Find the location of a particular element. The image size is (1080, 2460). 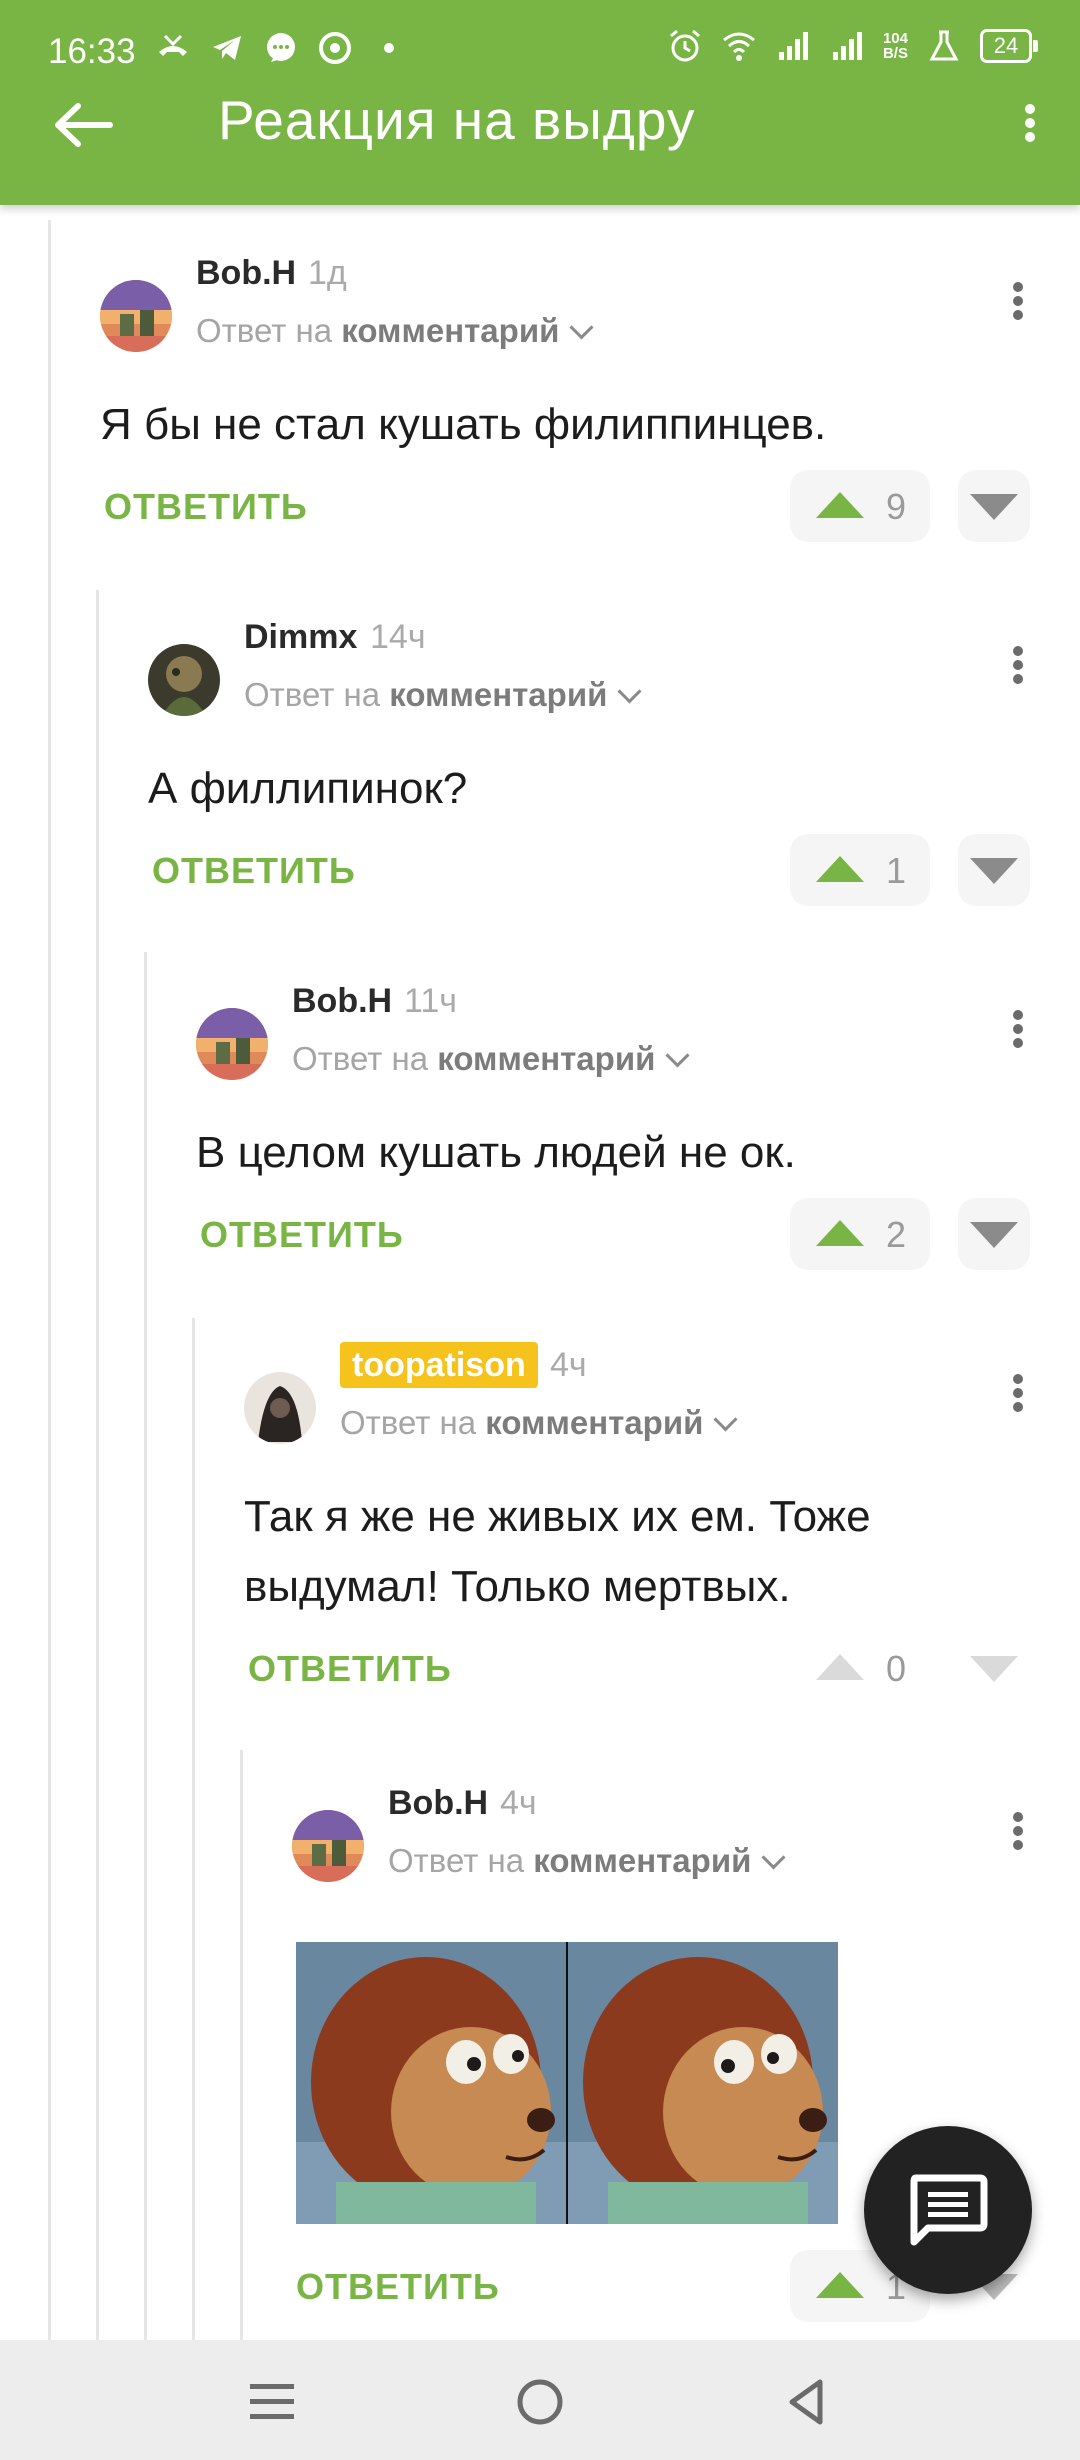

comment-text: А филлипинок? is located at coordinates (308, 788).